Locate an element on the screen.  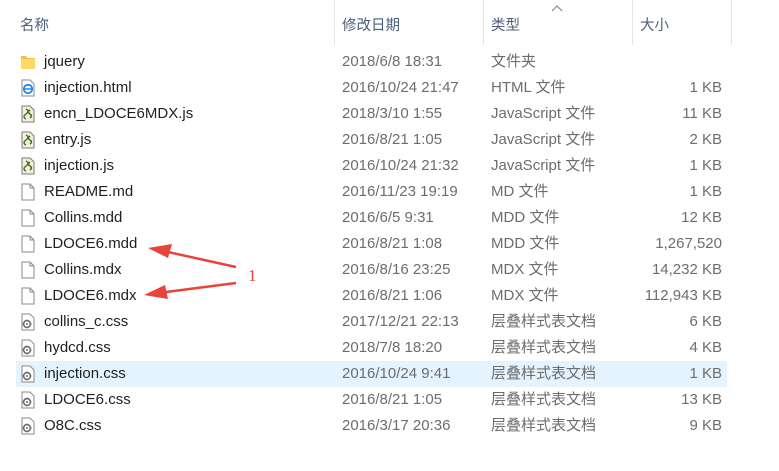
file-name: Collins.mdx is located at coordinates (83, 269).